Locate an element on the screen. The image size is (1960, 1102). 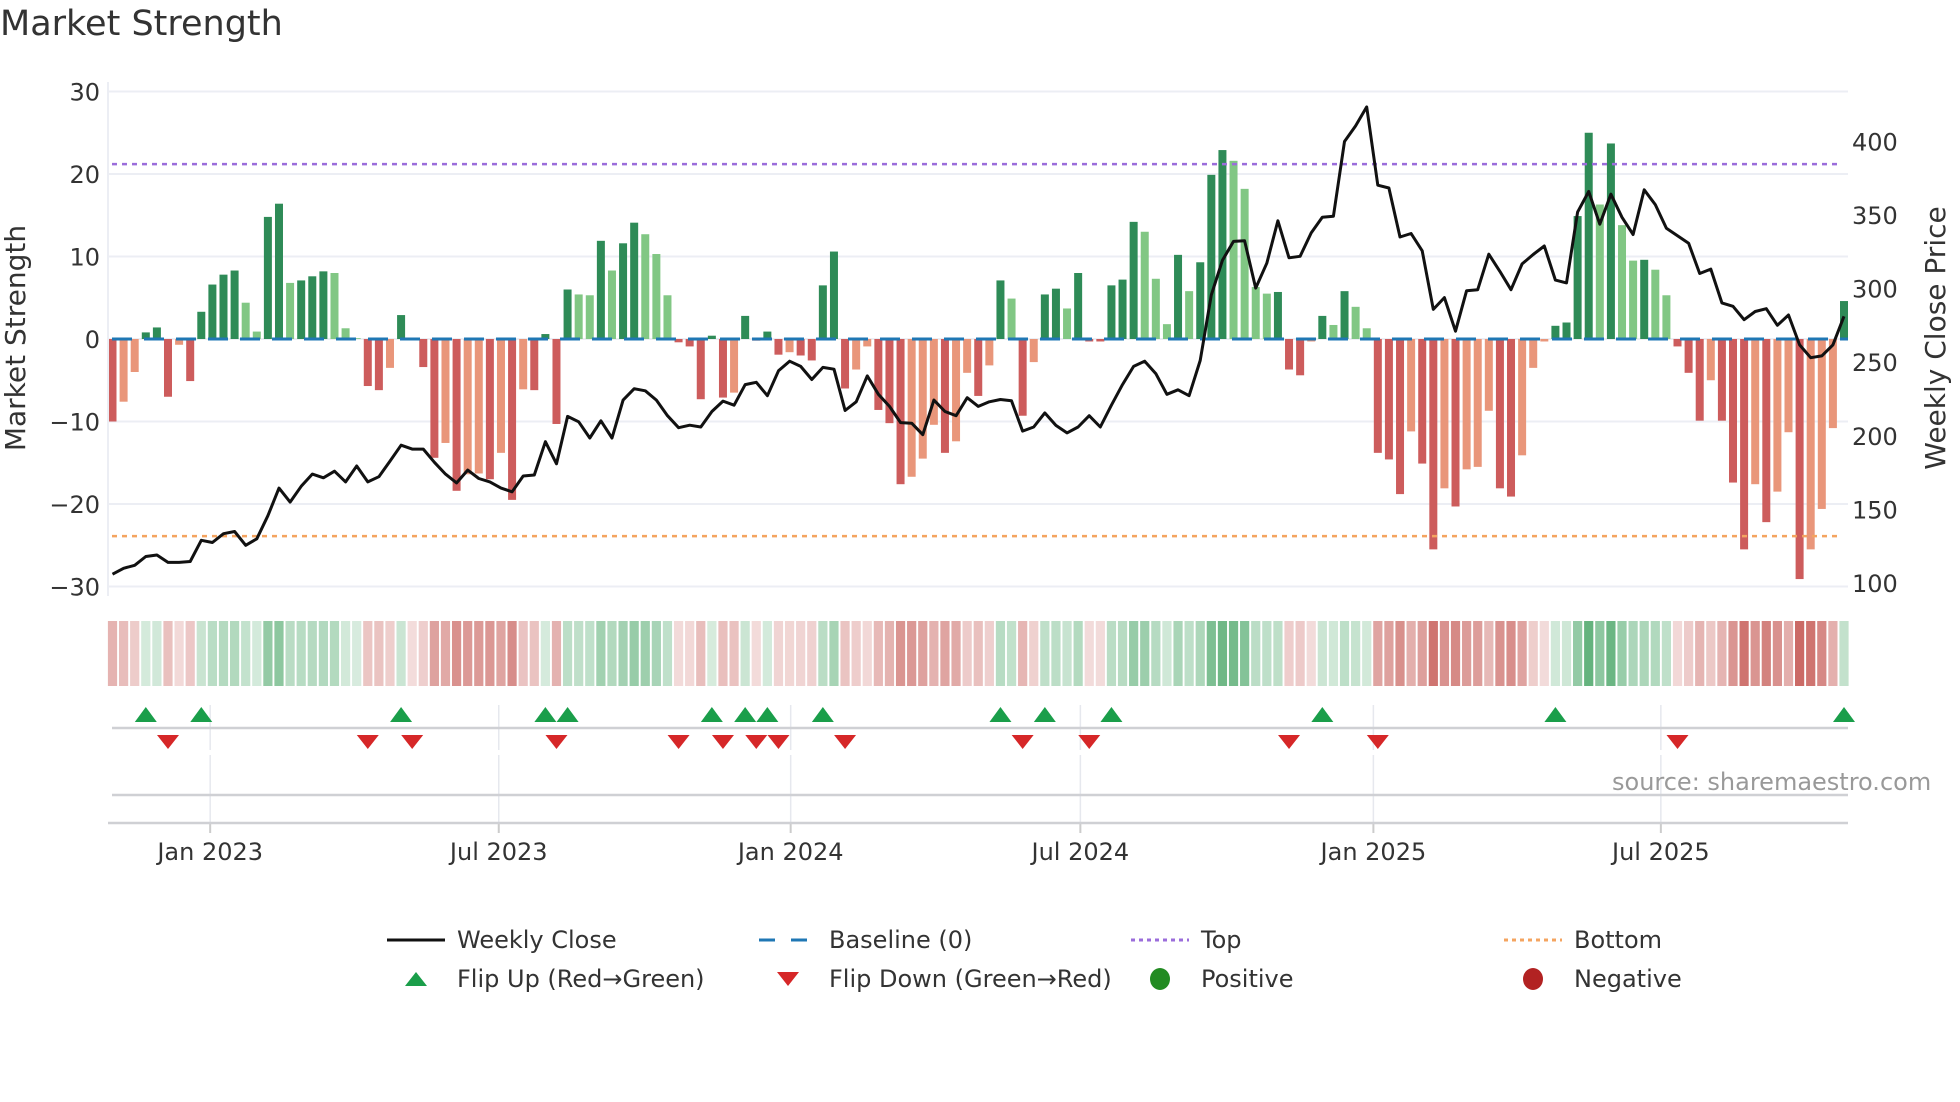
legend-item-baseline-0: Baseline (0) is located at coordinates (865, 940).